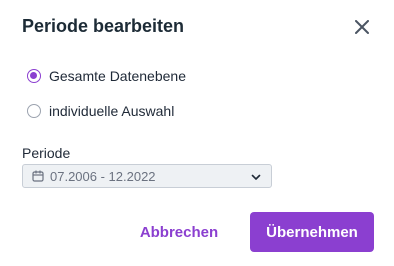 The width and height of the screenshot is (394, 266). Describe the element at coordinates (256, 177) in the screenshot. I see `chevron-down-icon` at that location.